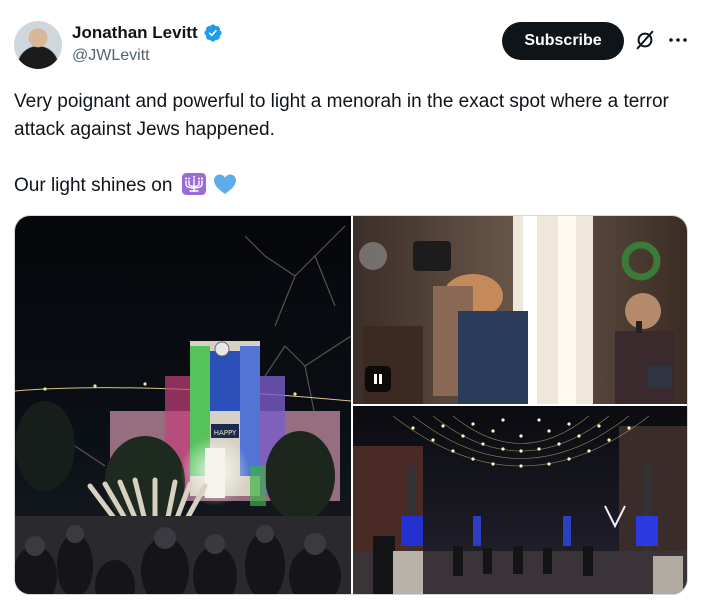 Image resolution: width=702 pixels, height=606 pixels. Describe the element at coordinates (38, 45) in the screenshot. I see `avatar` at that location.